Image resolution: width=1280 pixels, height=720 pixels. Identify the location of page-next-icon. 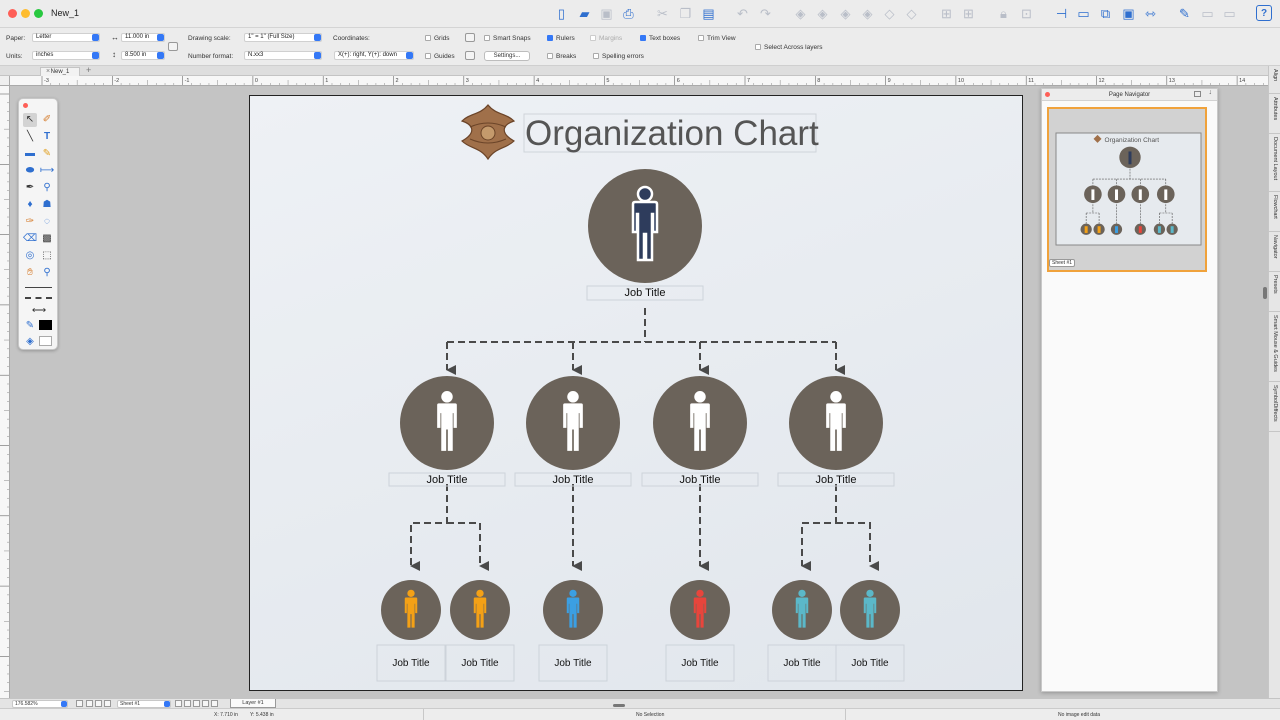
(107, 703).